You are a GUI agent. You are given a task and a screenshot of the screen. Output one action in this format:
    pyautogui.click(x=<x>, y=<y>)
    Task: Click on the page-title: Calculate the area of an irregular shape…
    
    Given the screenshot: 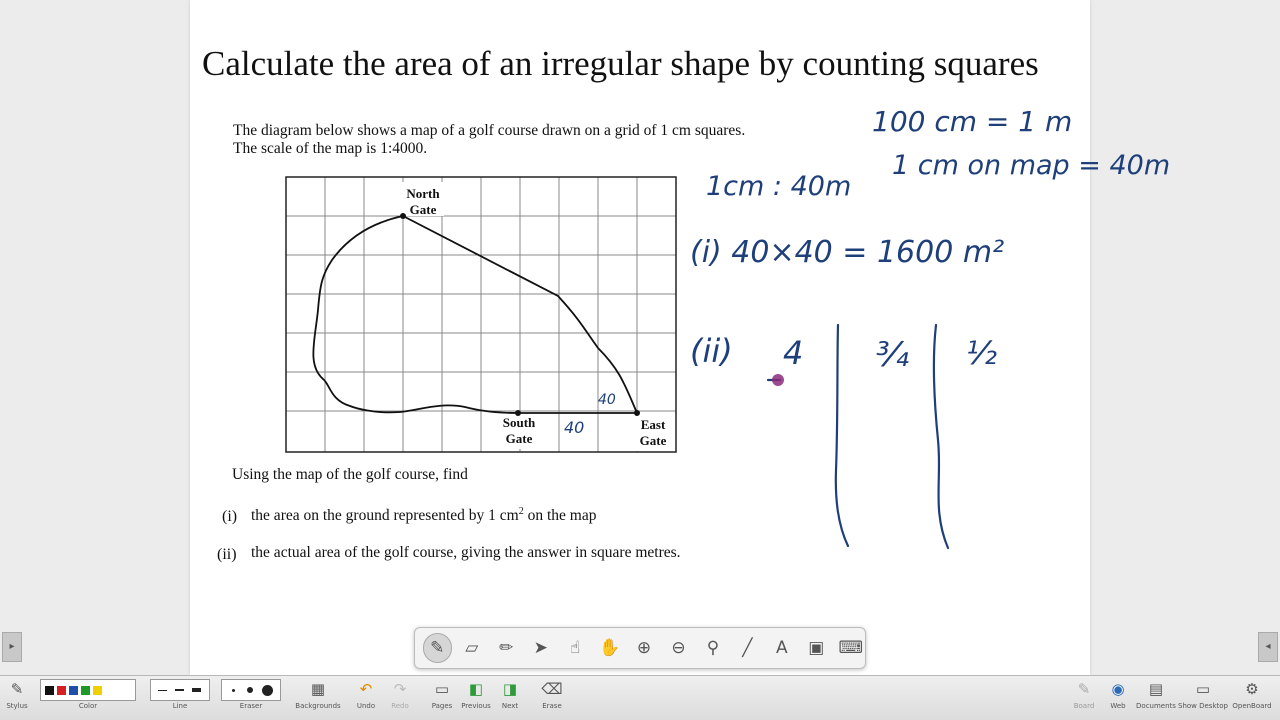 What is the action you would take?
    pyautogui.click(x=620, y=63)
    